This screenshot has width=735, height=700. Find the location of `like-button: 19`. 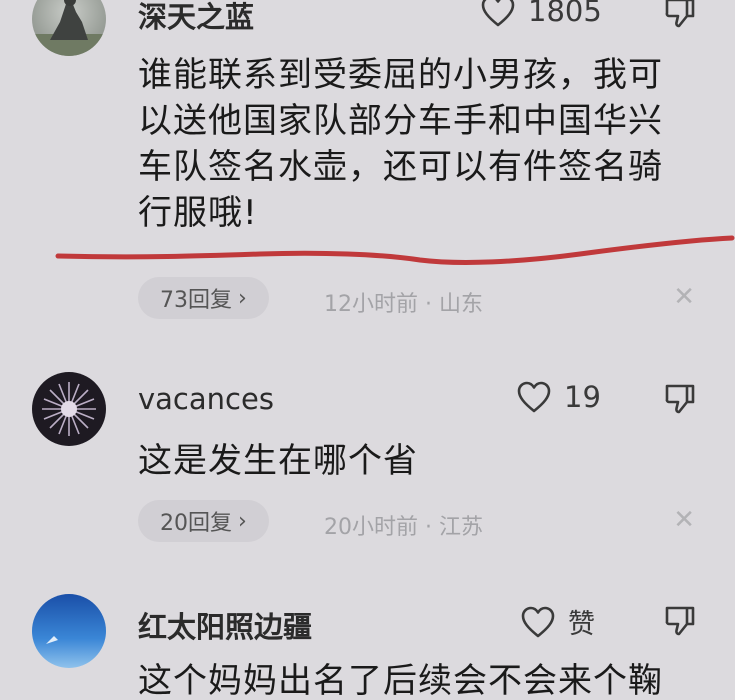

like-button: 19 is located at coordinates (558, 397).